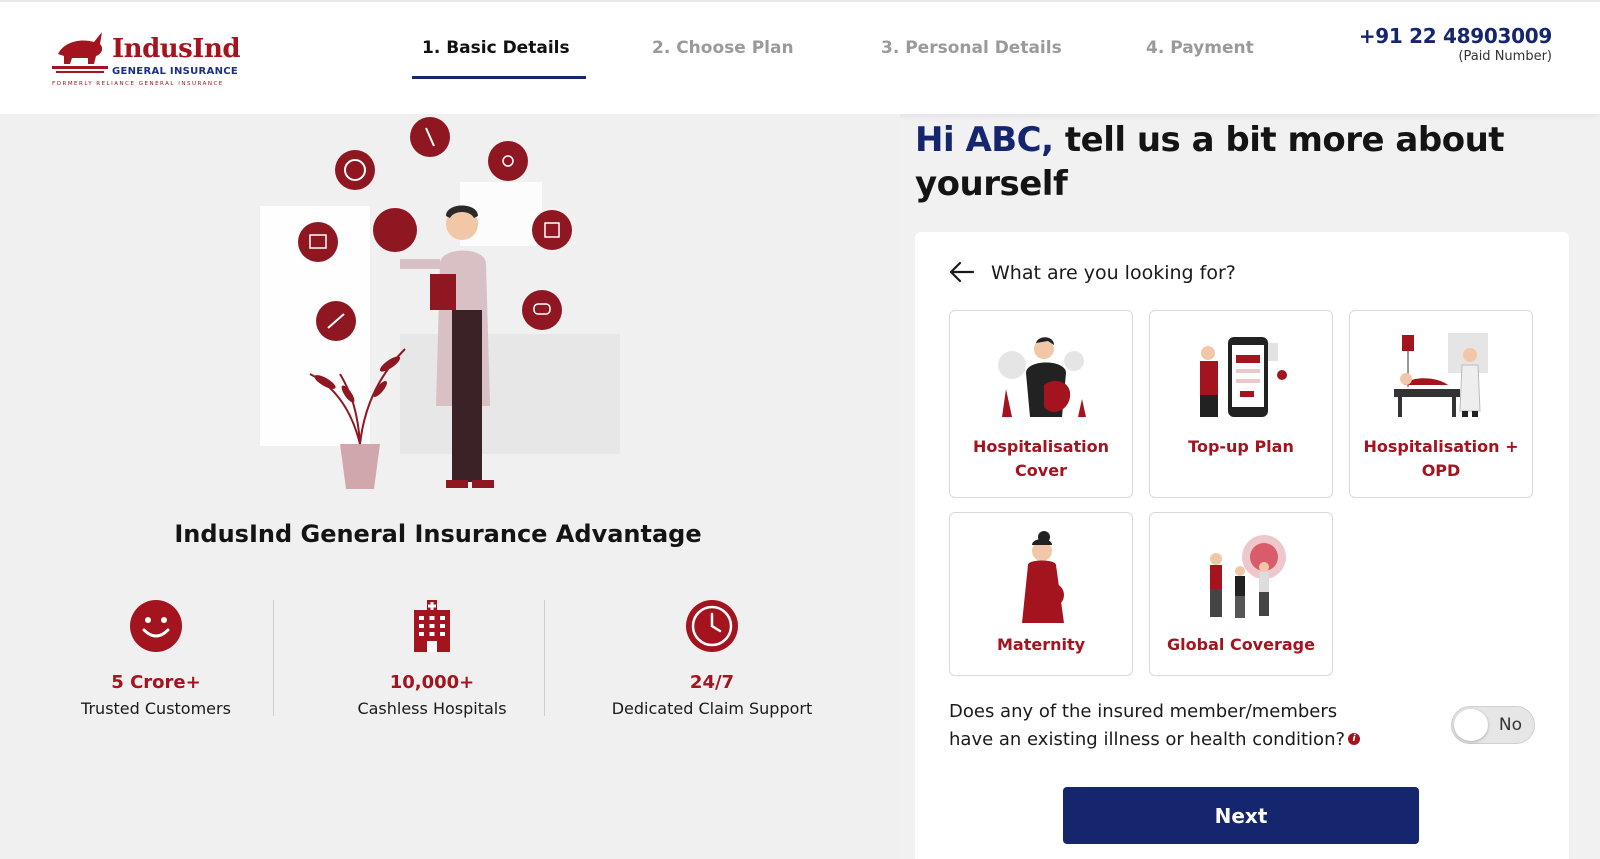  I want to click on stat-value: 5 Crore+, so click(156, 682).